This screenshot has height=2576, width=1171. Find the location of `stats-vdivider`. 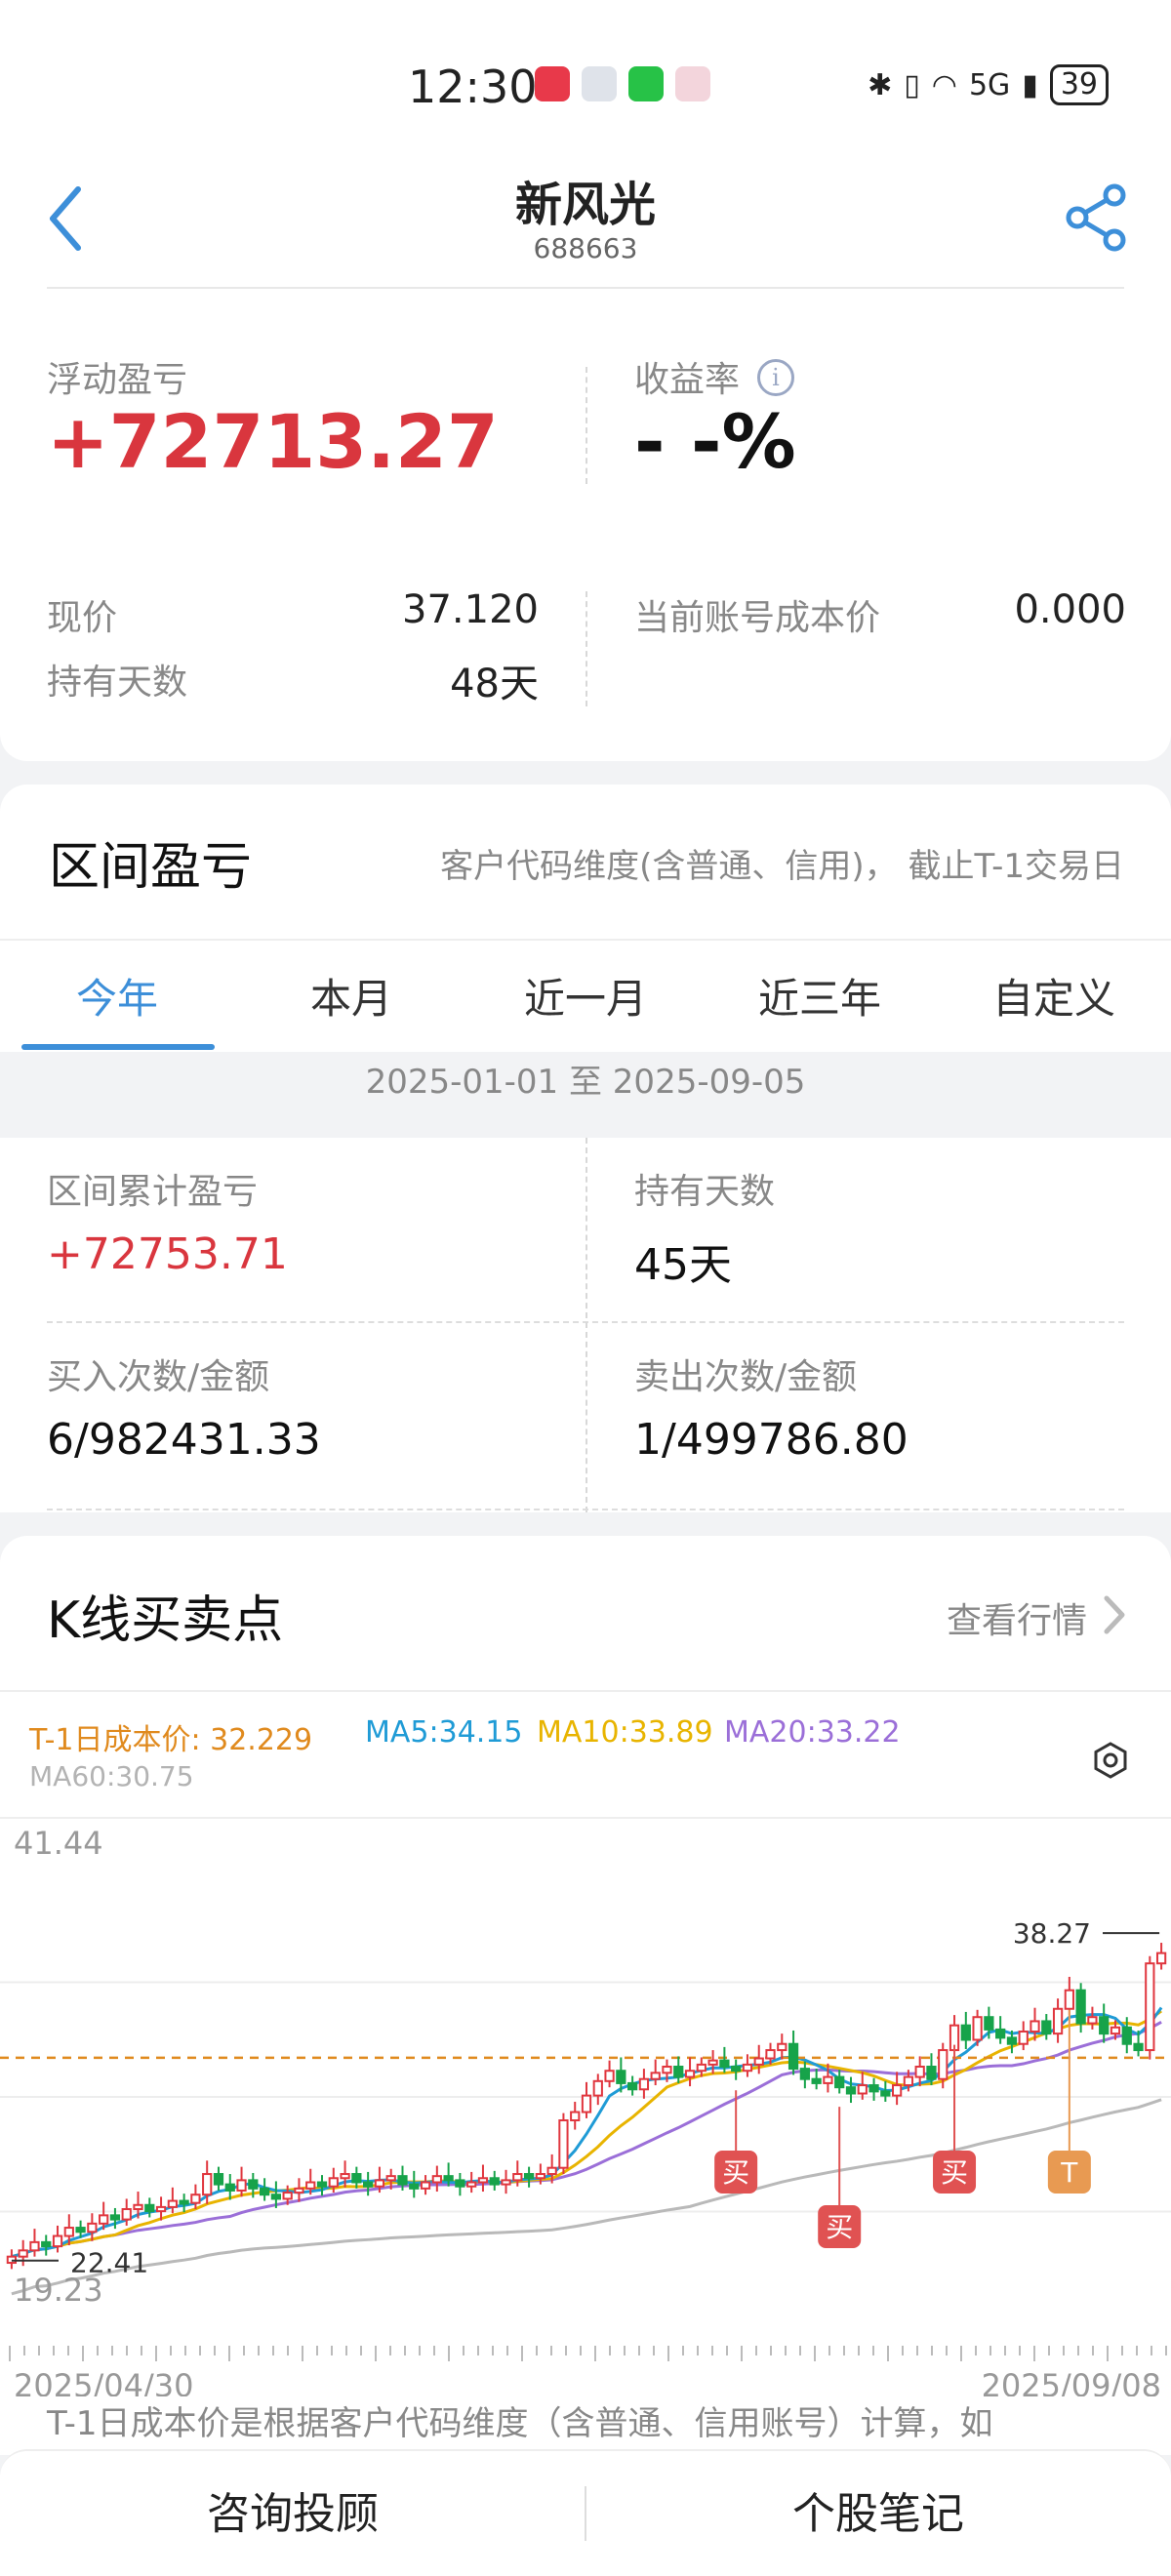

stats-vdivider is located at coordinates (586, 1325).